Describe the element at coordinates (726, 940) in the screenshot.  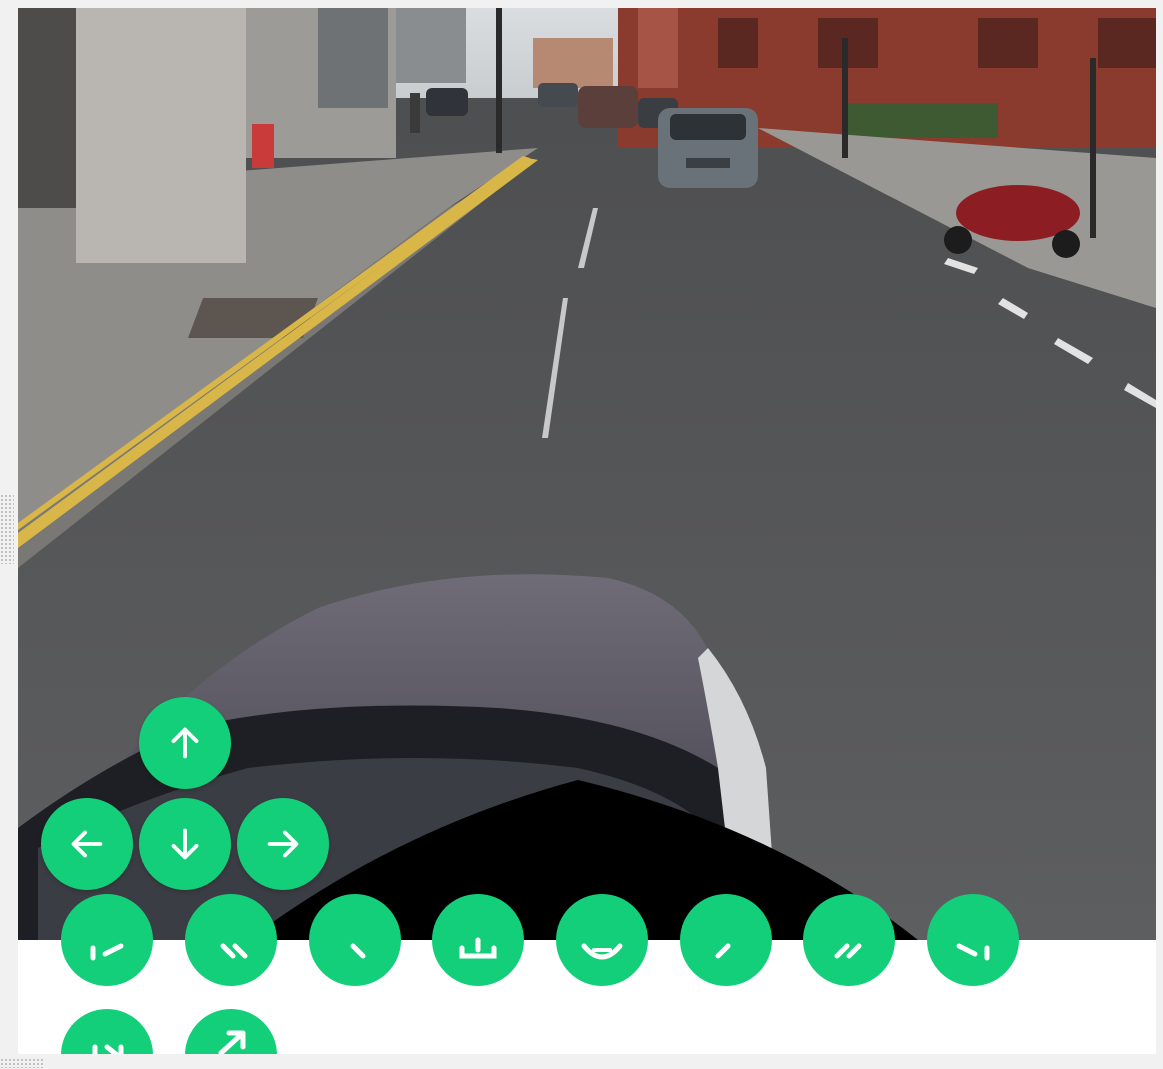
I see `next-button` at that location.